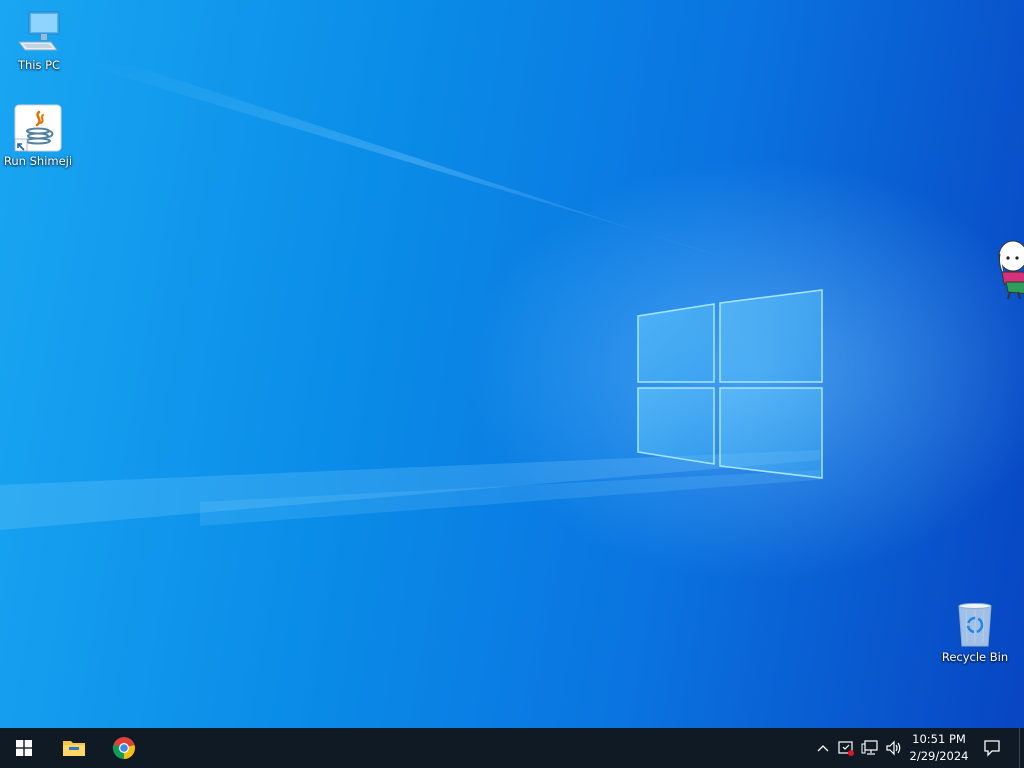 The width and height of the screenshot is (1024, 768). I want to click on clock-date: 2/29/2024, so click(939, 756).